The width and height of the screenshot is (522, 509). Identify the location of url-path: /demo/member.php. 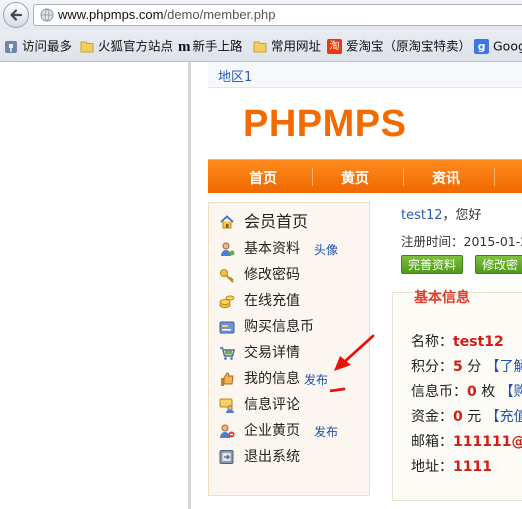
(219, 14).